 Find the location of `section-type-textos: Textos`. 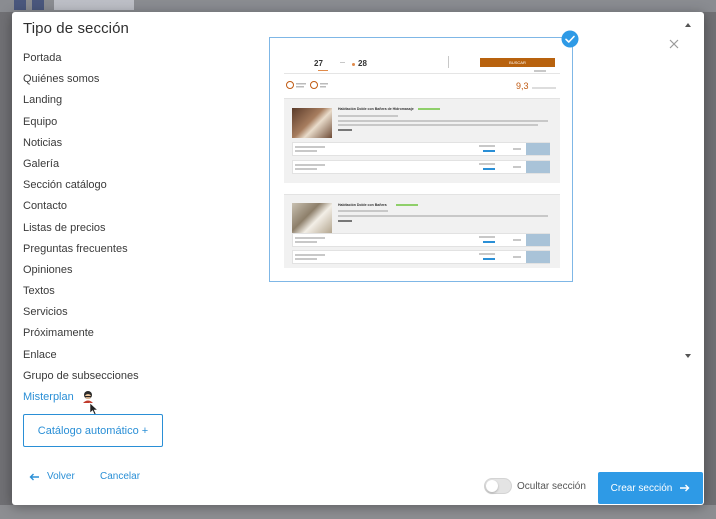

section-type-textos: Textos is located at coordinates (81, 291).